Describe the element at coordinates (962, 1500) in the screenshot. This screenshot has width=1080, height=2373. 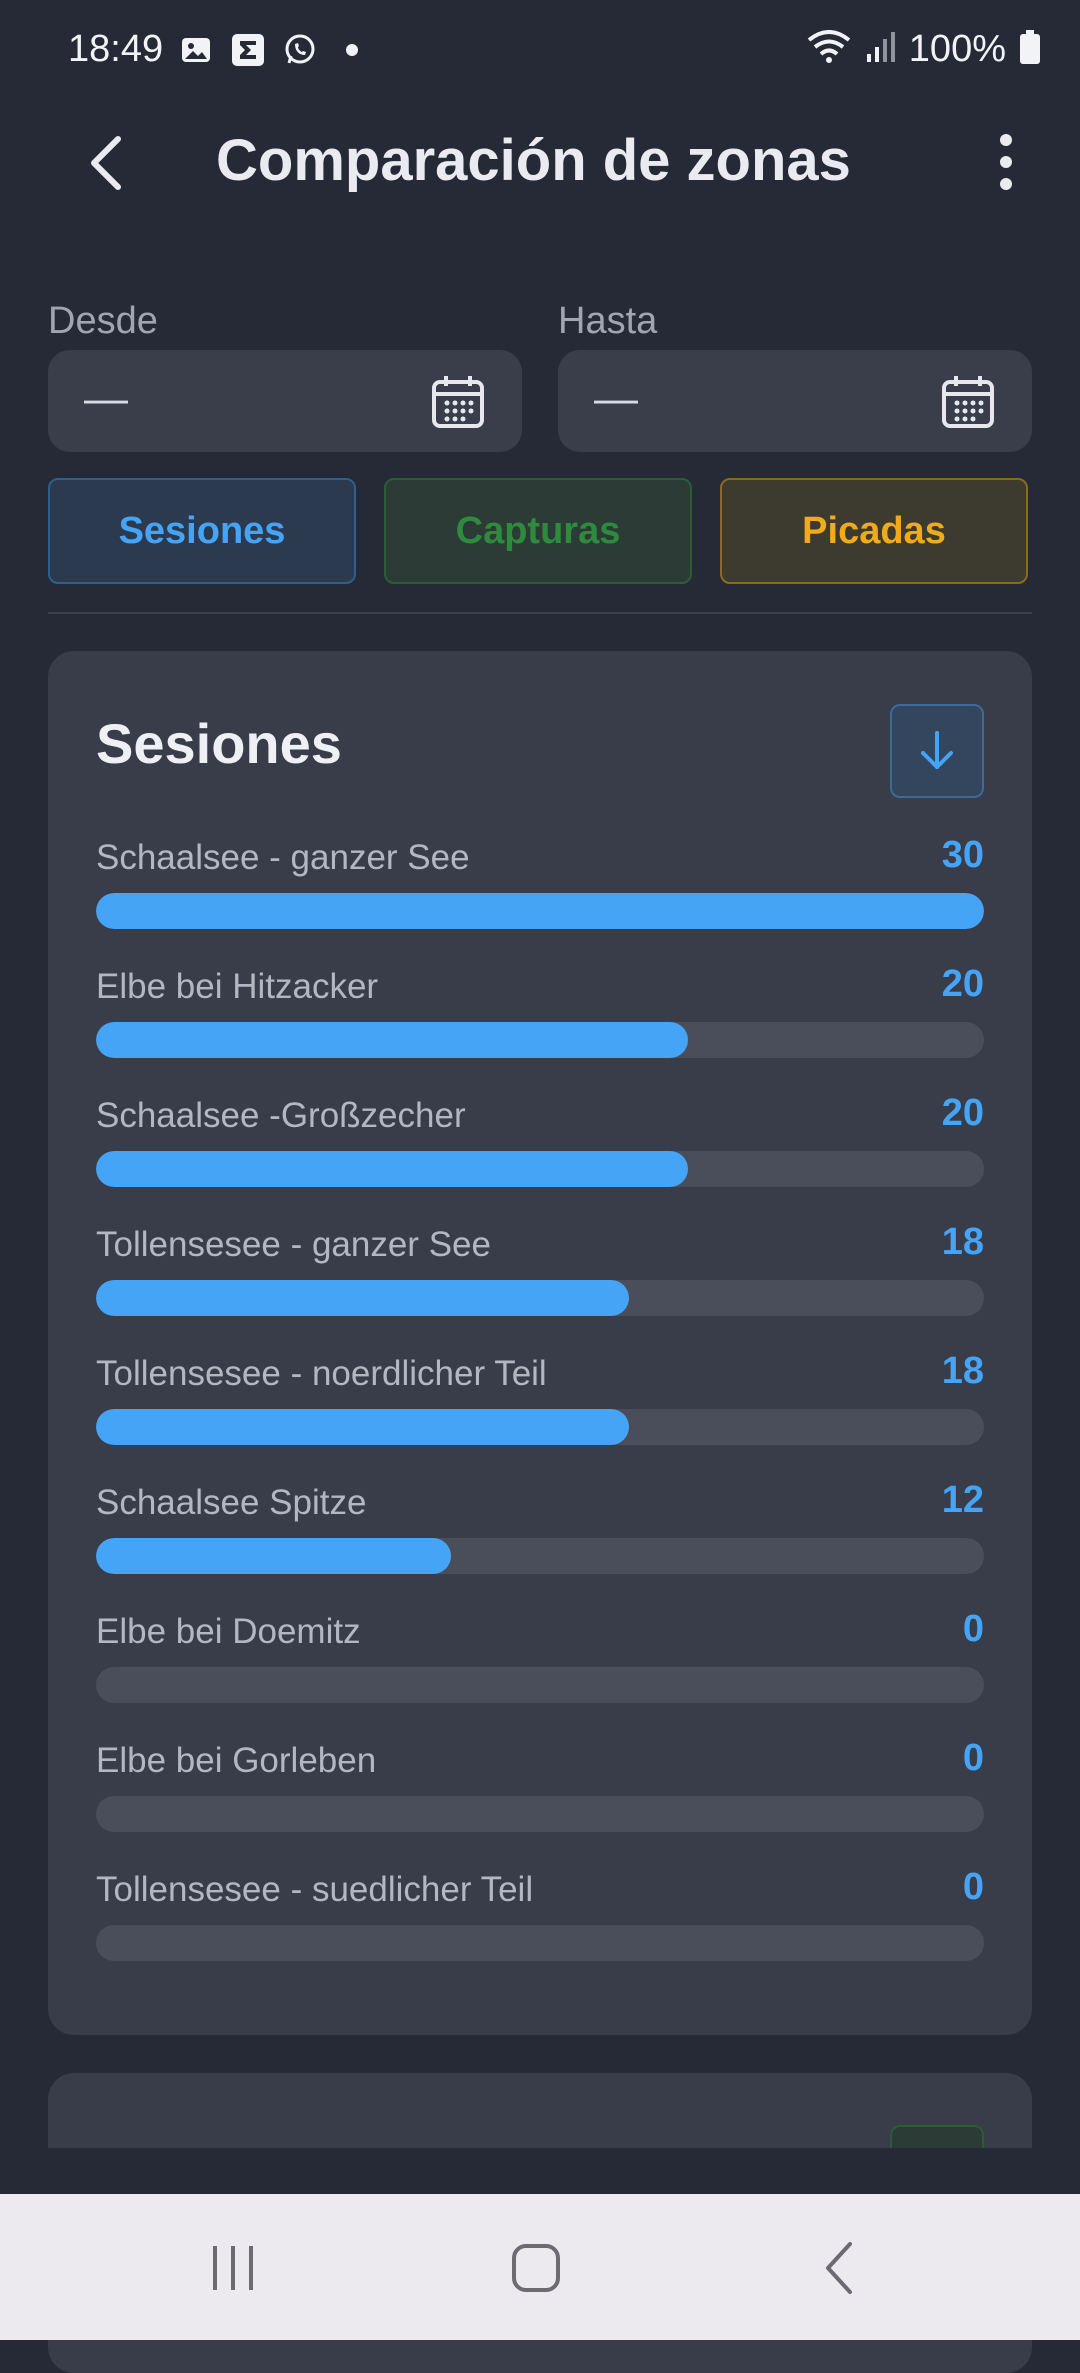
I see `zone-value: 12` at that location.